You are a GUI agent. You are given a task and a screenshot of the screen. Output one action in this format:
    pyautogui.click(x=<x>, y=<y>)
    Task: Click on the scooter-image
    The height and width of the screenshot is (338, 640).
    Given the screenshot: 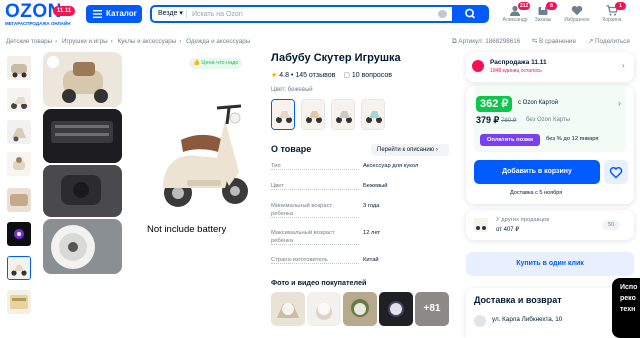 What is the action you would take?
    pyautogui.click(x=205, y=155)
    